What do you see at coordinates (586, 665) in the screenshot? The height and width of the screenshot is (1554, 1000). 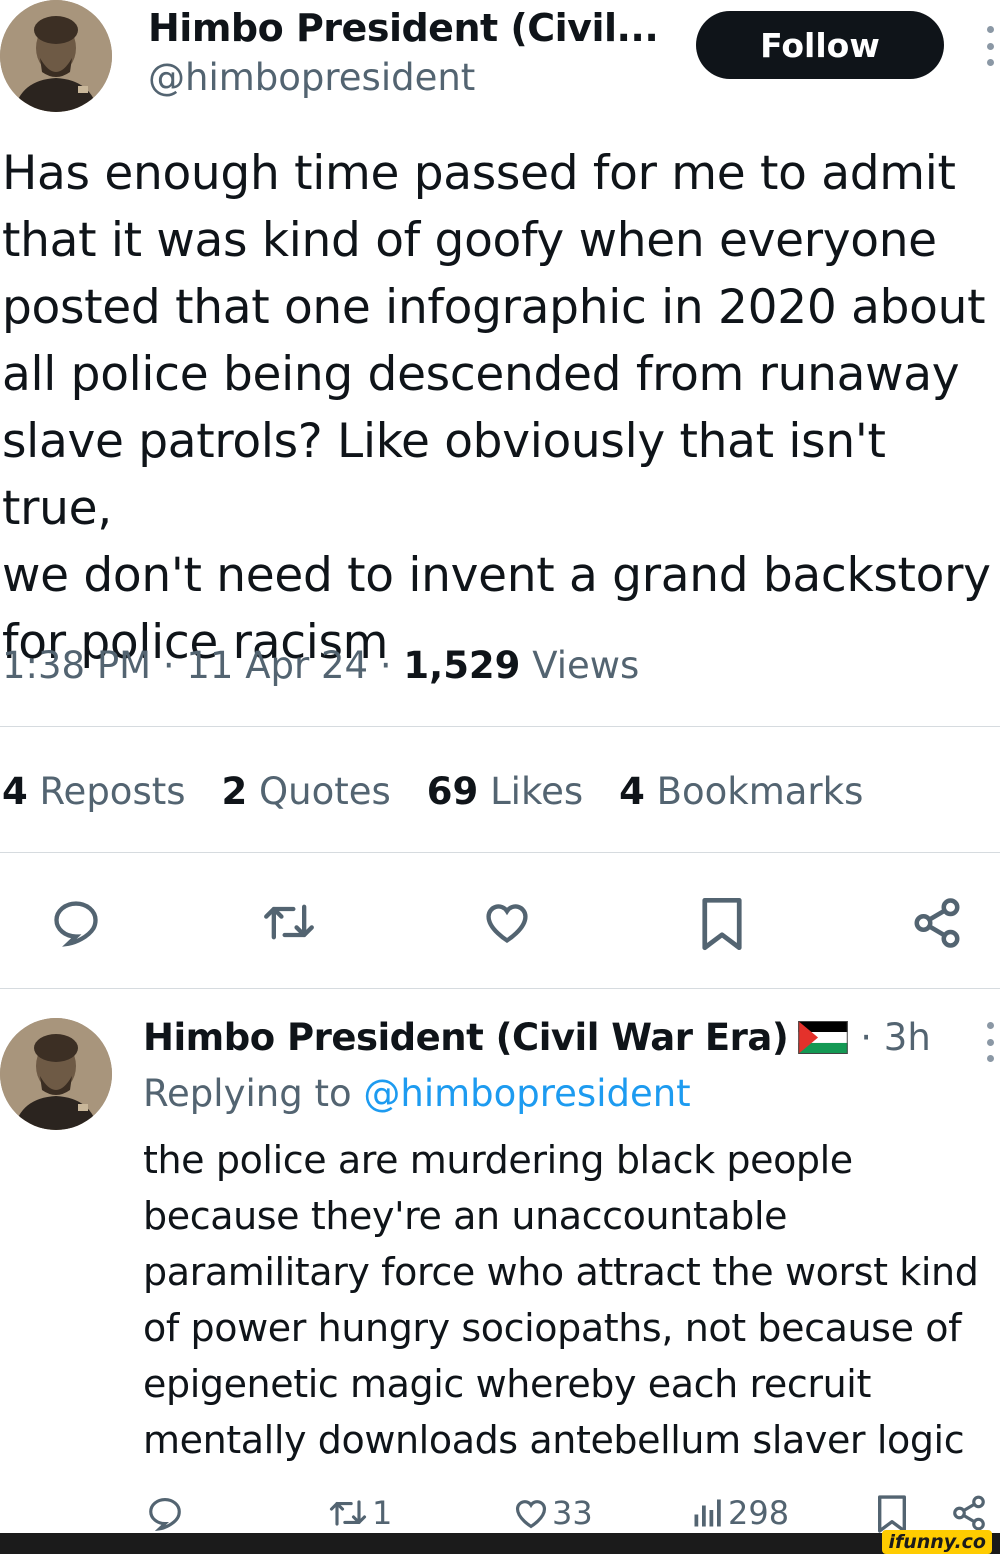 I see `views-label: Views` at bounding box center [586, 665].